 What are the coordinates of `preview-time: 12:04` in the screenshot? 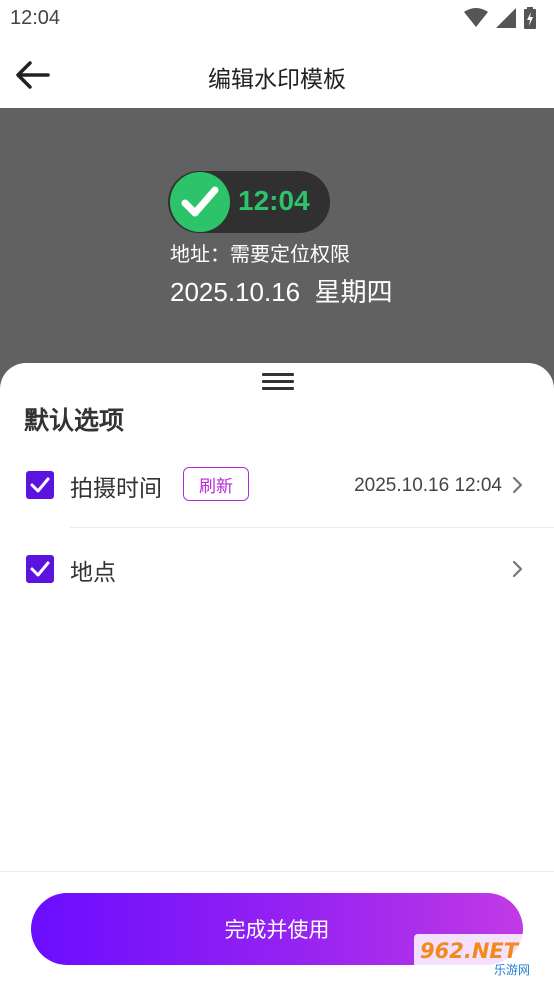 It's located at (274, 200).